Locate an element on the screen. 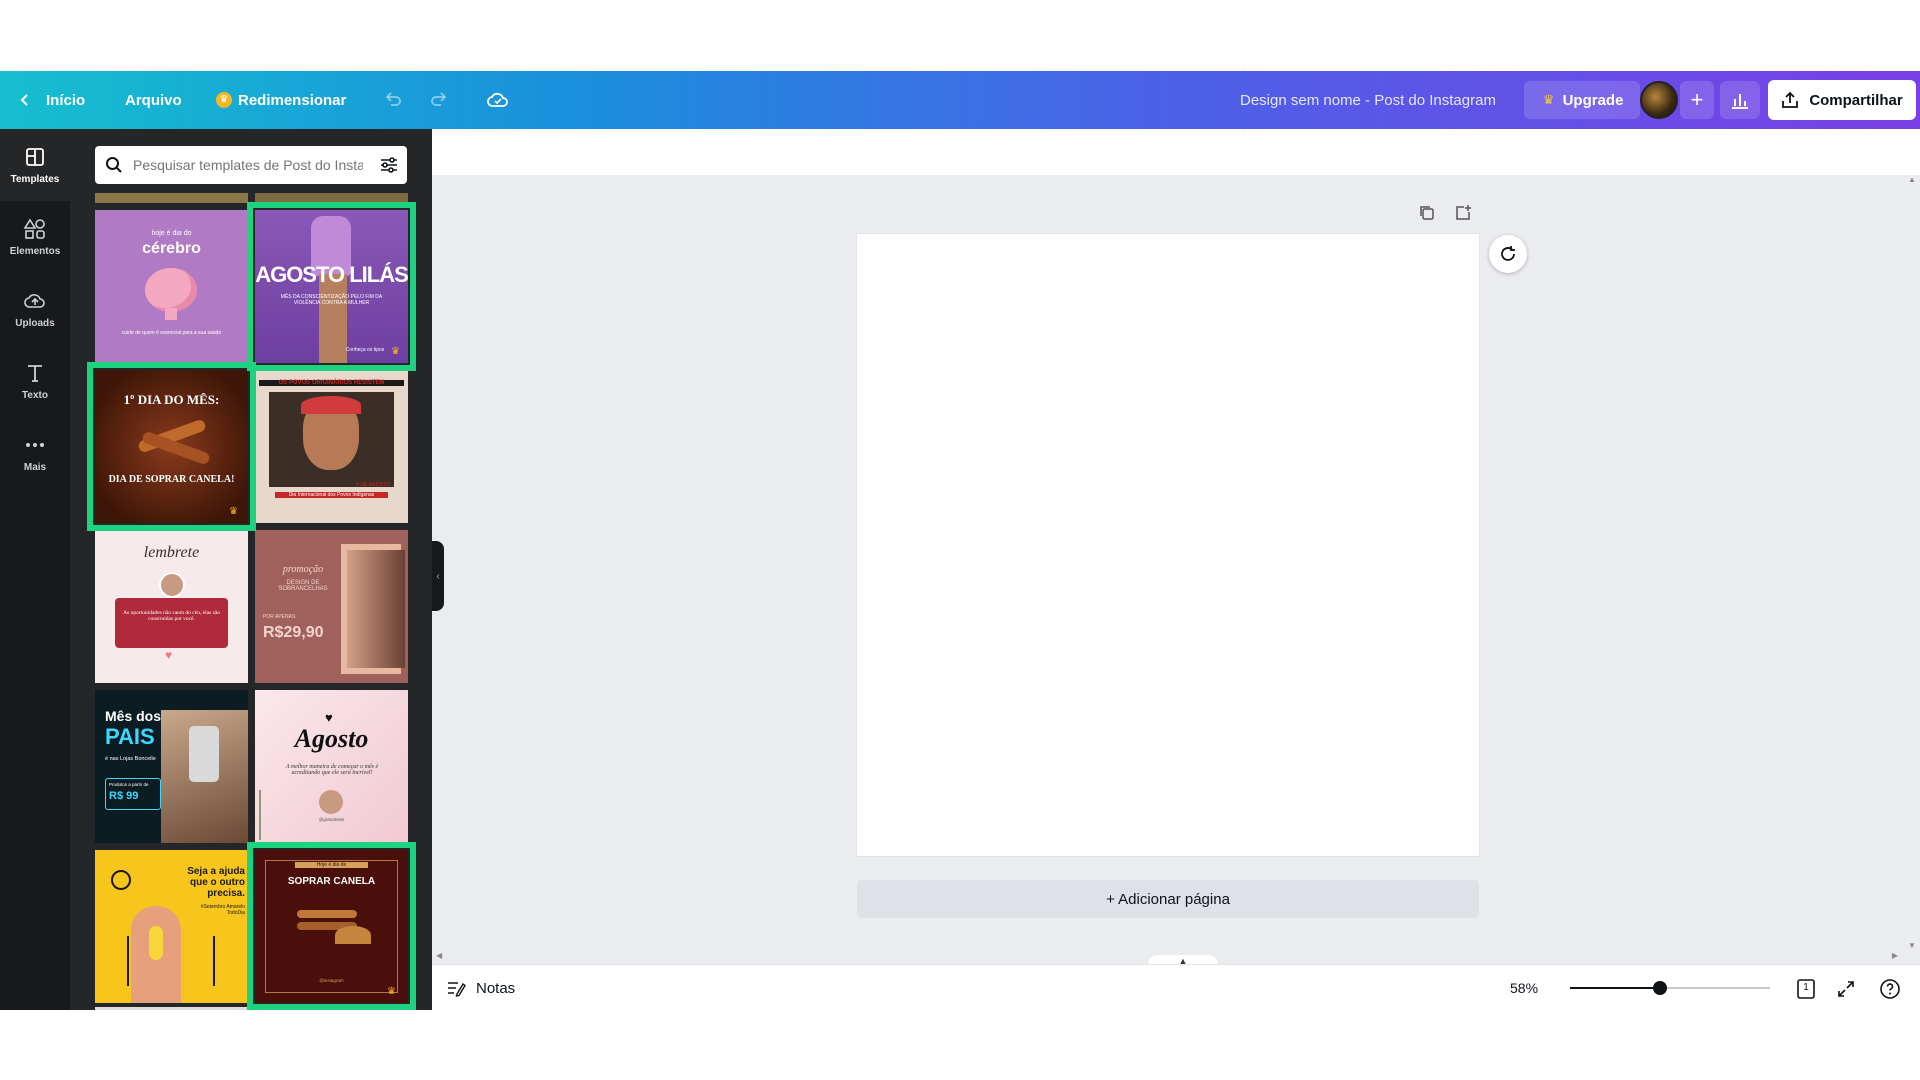  cloud-check-icon is located at coordinates (497, 99).